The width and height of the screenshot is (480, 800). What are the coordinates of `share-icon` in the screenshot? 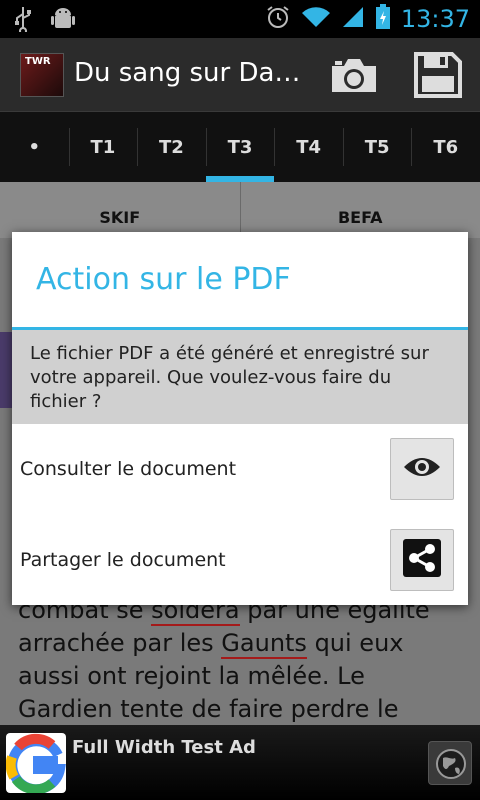 It's located at (422, 560).